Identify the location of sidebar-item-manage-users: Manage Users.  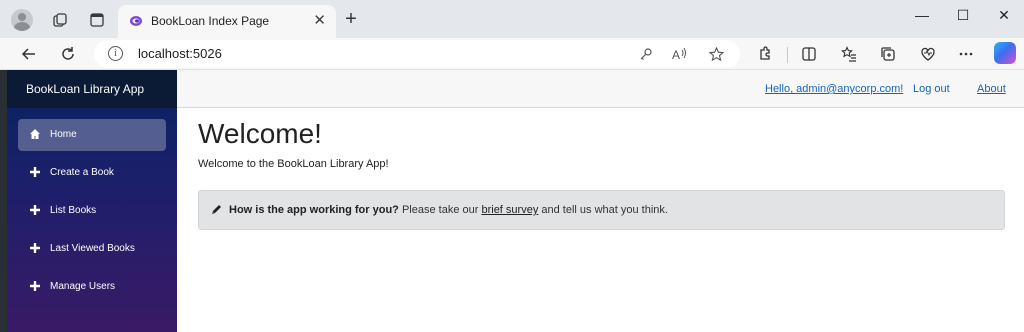
(92, 287).